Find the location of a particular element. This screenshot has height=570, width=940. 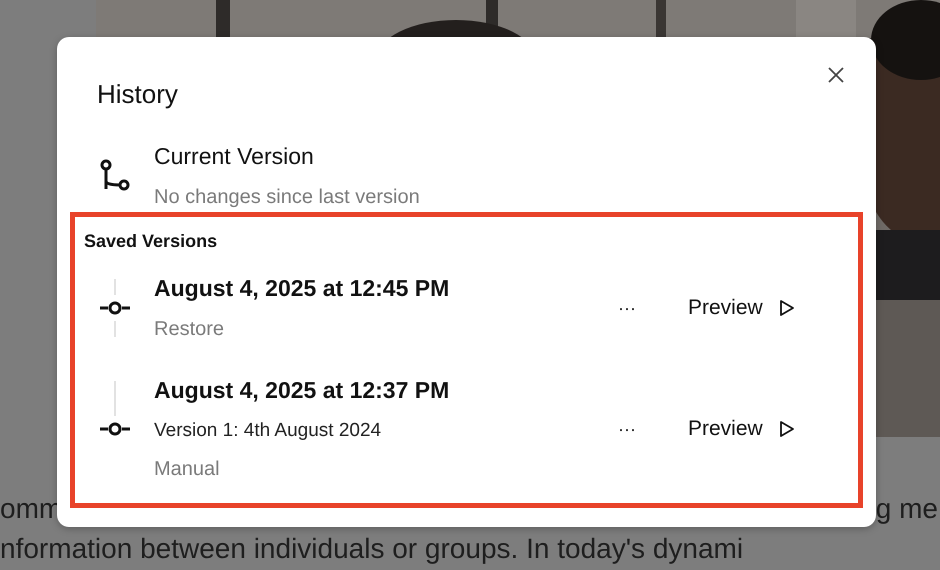

version-note: Manual is located at coordinates (187, 469).